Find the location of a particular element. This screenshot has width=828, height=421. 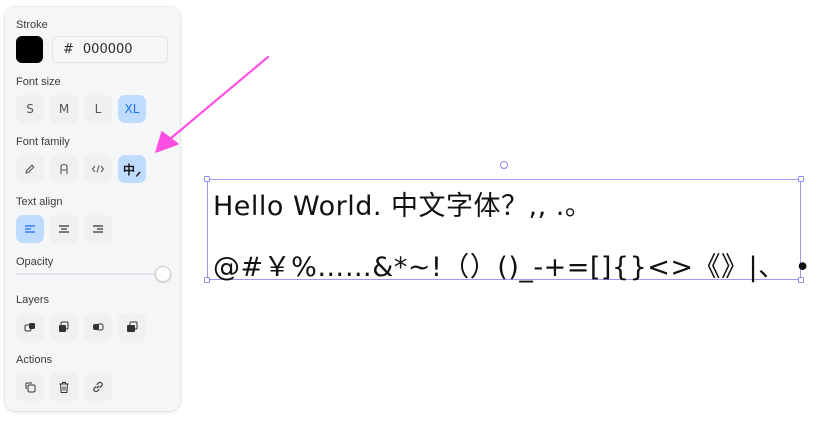

resize-handle-top-right is located at coordinates (801, 179).